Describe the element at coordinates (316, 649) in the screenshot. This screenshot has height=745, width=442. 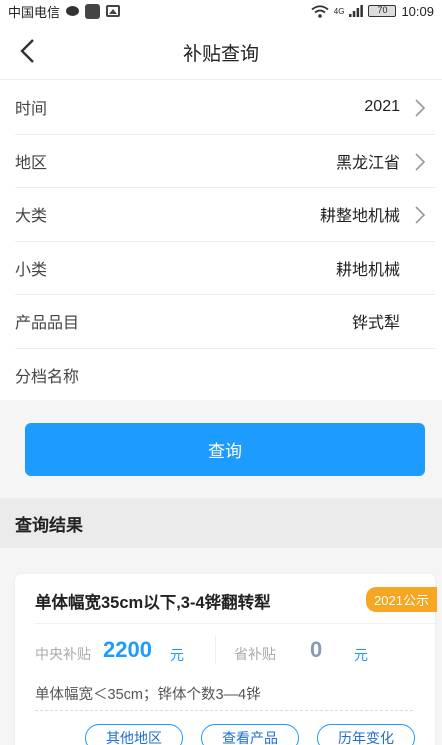
I see `province-subsidy-value: 0` at that location.